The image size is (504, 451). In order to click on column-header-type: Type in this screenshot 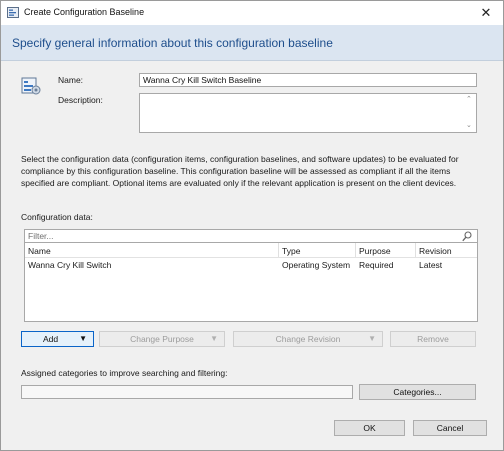, I will do `click(291, 251)`.